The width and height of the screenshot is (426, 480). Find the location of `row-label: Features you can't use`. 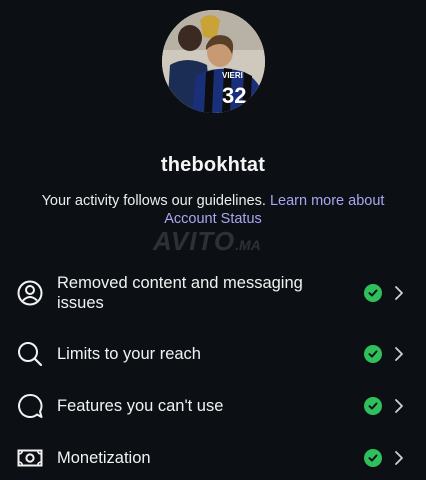

row-label: Features you can't use is located at coordinates (140, 406).